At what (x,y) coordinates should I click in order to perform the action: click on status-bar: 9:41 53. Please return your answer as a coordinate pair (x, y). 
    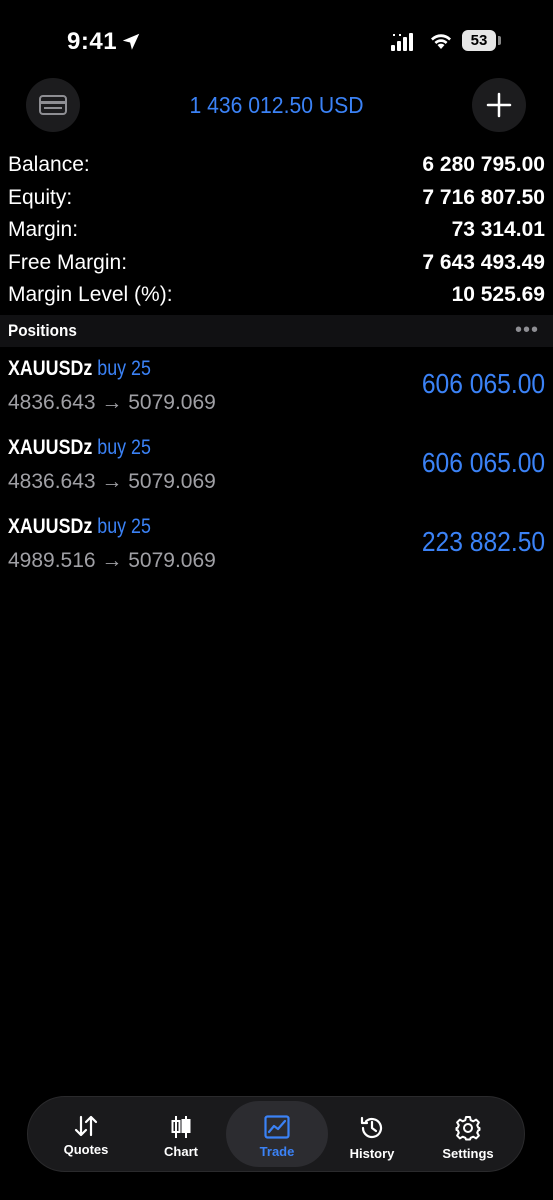
    Looking at the image, I should click on (276, 42).